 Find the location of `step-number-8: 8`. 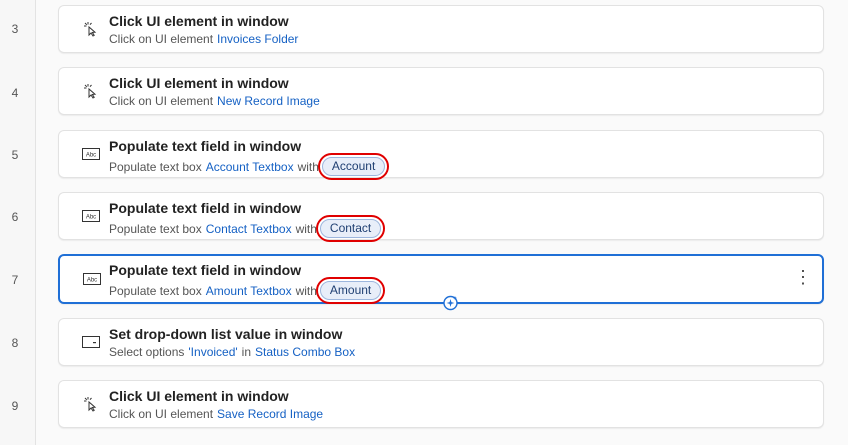

step-number-8: 8 is located at coordinates (15, 343).